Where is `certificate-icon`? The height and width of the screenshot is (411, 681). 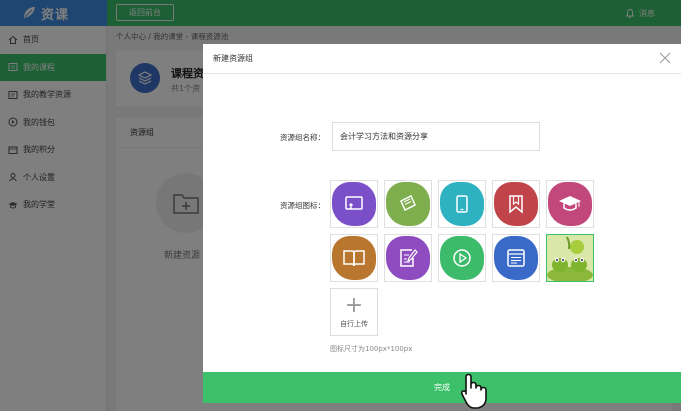 certificate-icon is located at coordinates (408, 204).